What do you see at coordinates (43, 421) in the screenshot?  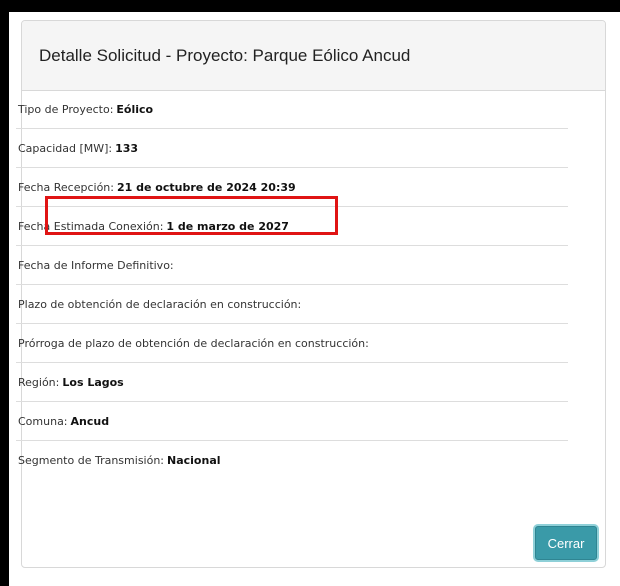 I see `row-label: Comuna:` at bounding box center [43, 421].